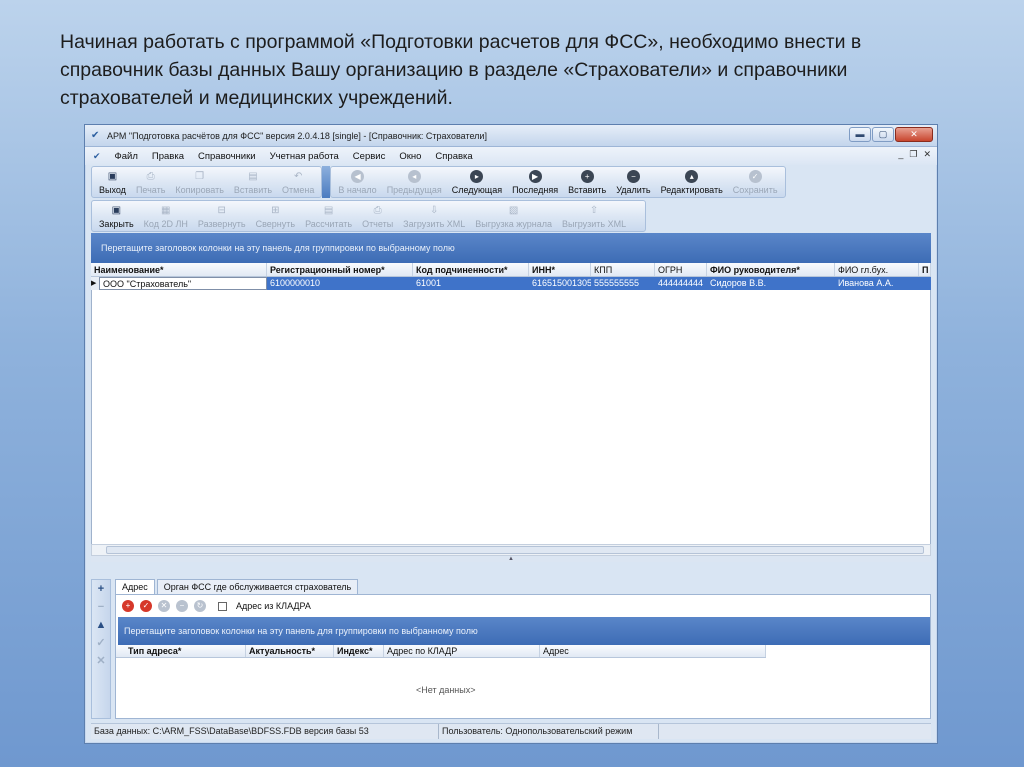  What do you see at coordinates (883, 134) in the screenshot?
I see `maximize-button: ▢` at bounding box center [883, 134].